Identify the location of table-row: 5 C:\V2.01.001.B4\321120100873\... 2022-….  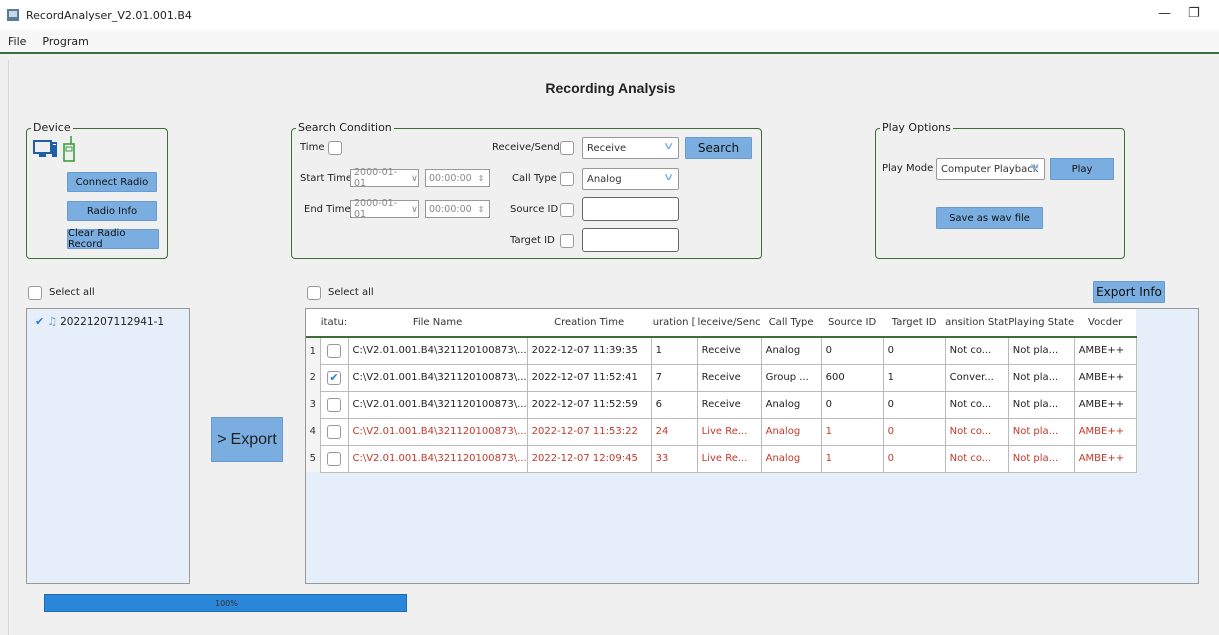
(721, 458).